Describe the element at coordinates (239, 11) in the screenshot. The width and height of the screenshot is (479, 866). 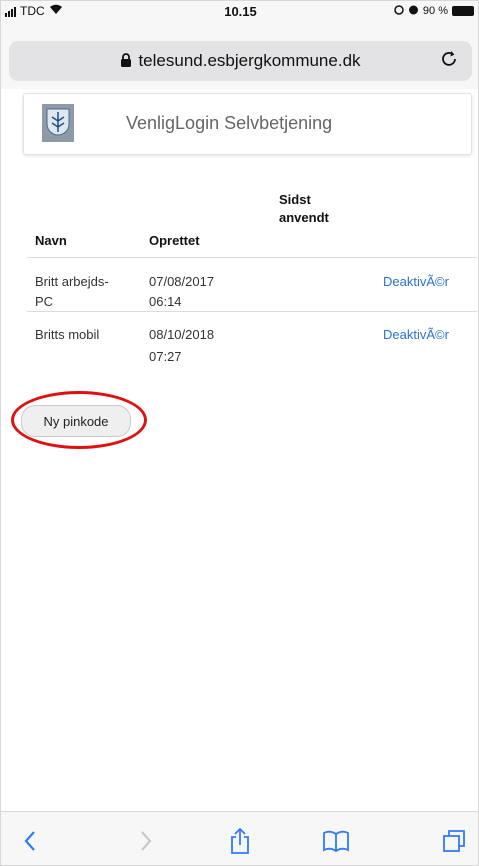
I see `status-bar: TDC 10.15 90 %` at that location.